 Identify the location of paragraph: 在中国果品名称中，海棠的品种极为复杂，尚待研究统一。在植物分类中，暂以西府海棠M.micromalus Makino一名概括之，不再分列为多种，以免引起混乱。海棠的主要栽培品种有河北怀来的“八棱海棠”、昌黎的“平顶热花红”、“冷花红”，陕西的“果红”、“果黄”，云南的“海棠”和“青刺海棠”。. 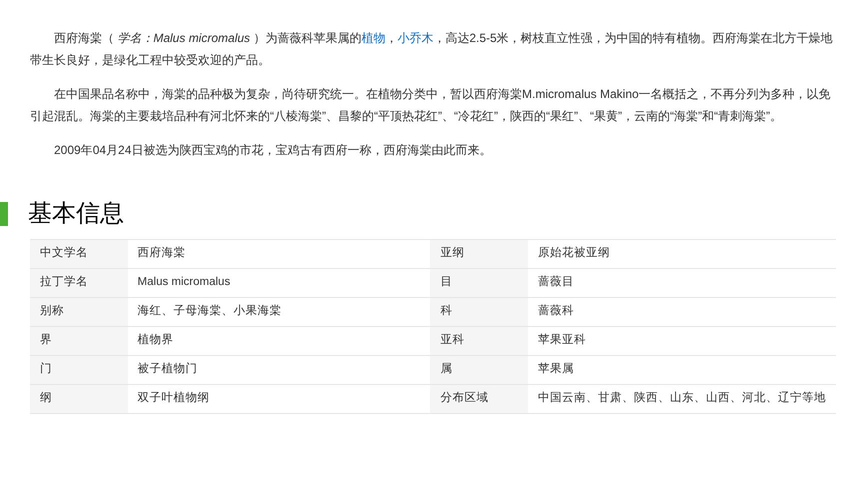
(431, 105).